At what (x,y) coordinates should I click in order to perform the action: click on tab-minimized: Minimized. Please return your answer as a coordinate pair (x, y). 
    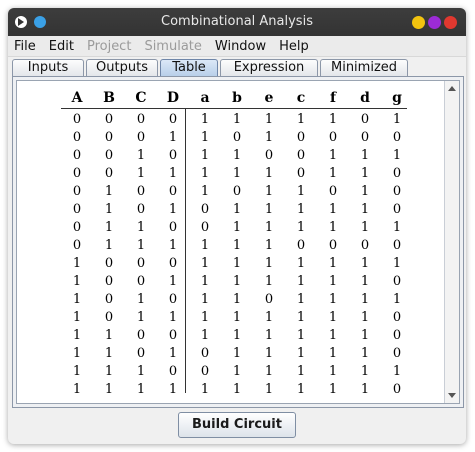
    Looking at the image, I should click on (364, 67).